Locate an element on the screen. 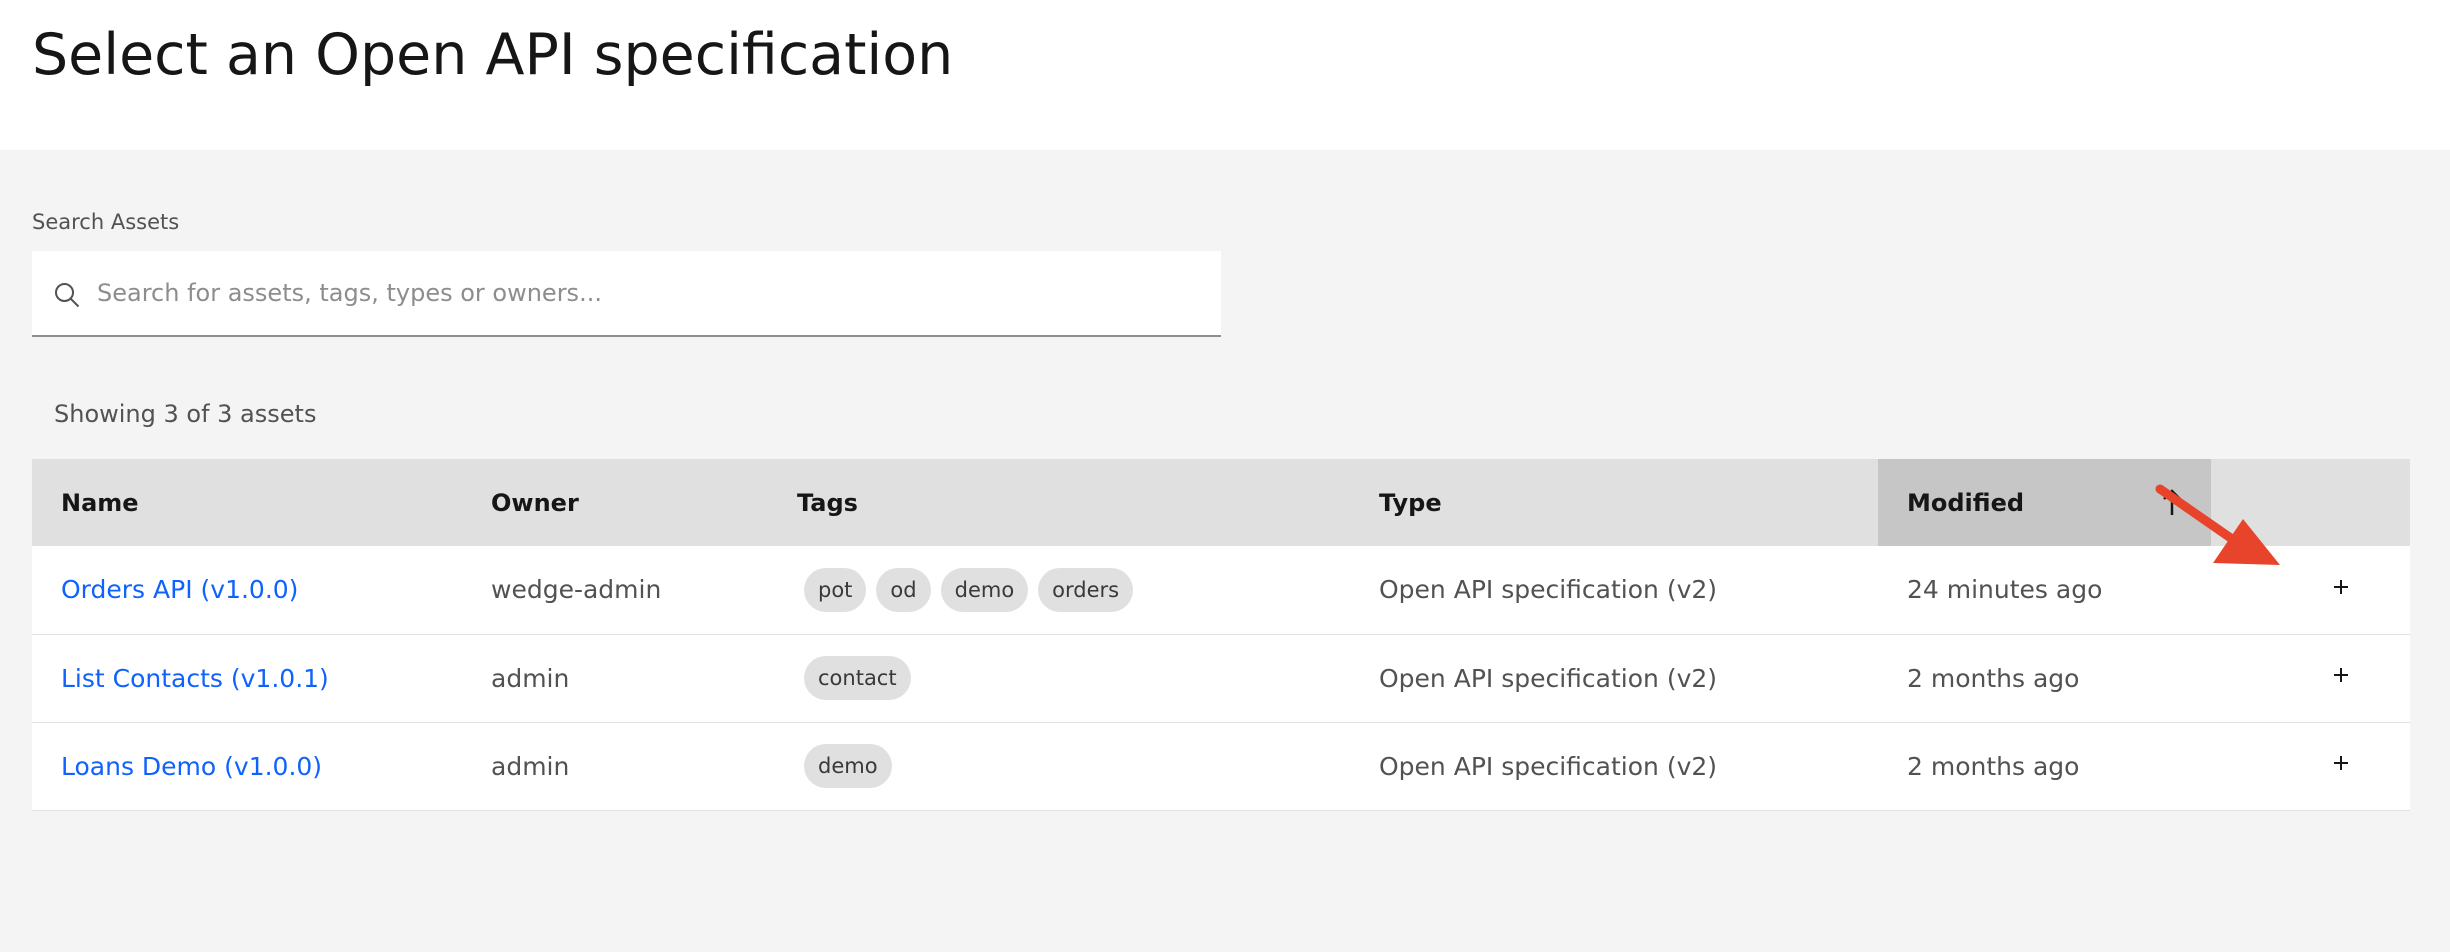  search-icon is located at coordinates (67, 295).